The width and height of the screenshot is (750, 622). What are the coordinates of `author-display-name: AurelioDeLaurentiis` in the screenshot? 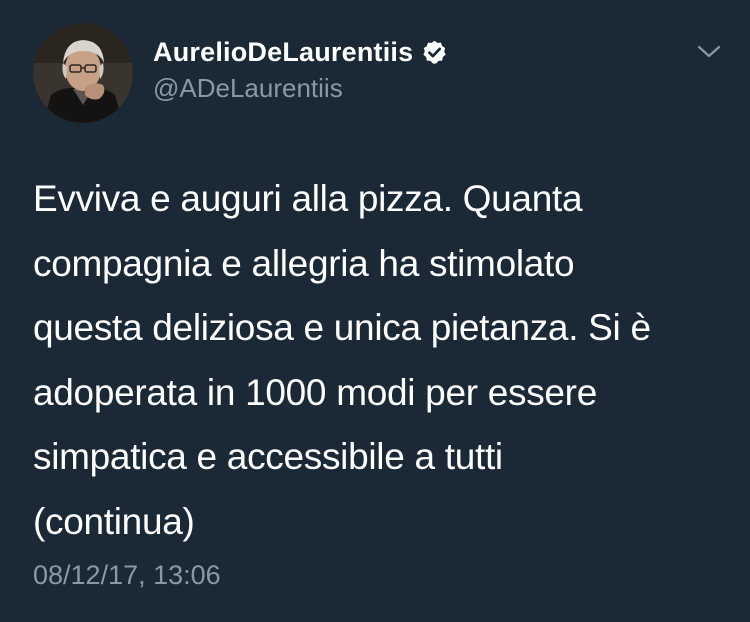 It's located at (283, 52).